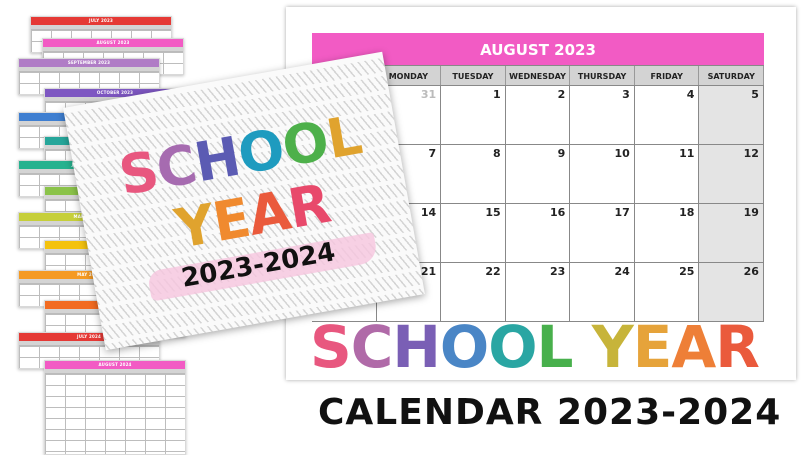 This screenshot has height=455, width=801. Describe the element at coordinates (115, 365) in the screenshot. I see `mini-calendar-title: AUGUST 2024` at that location.